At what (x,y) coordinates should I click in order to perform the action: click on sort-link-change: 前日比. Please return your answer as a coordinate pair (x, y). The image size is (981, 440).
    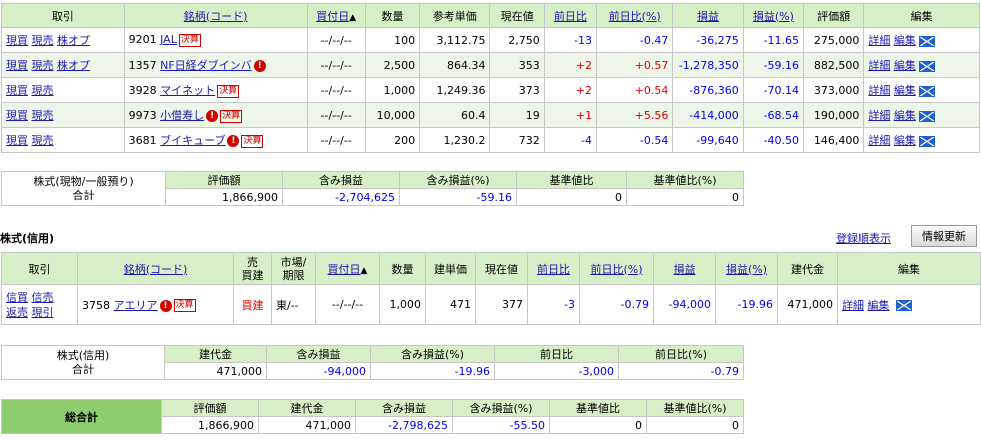
    Looking at the image, I should click on (570, 16).